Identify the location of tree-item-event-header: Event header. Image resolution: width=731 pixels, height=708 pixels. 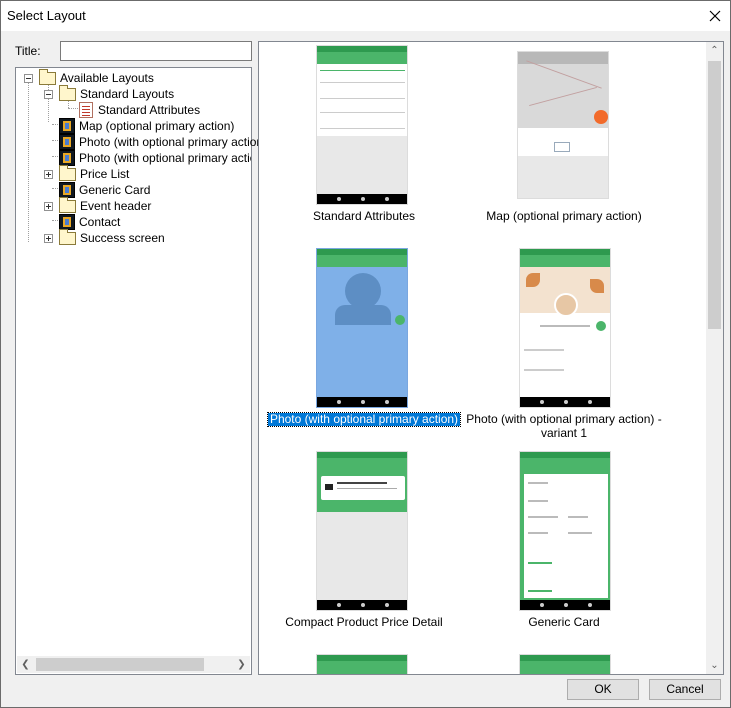
(131, 205).